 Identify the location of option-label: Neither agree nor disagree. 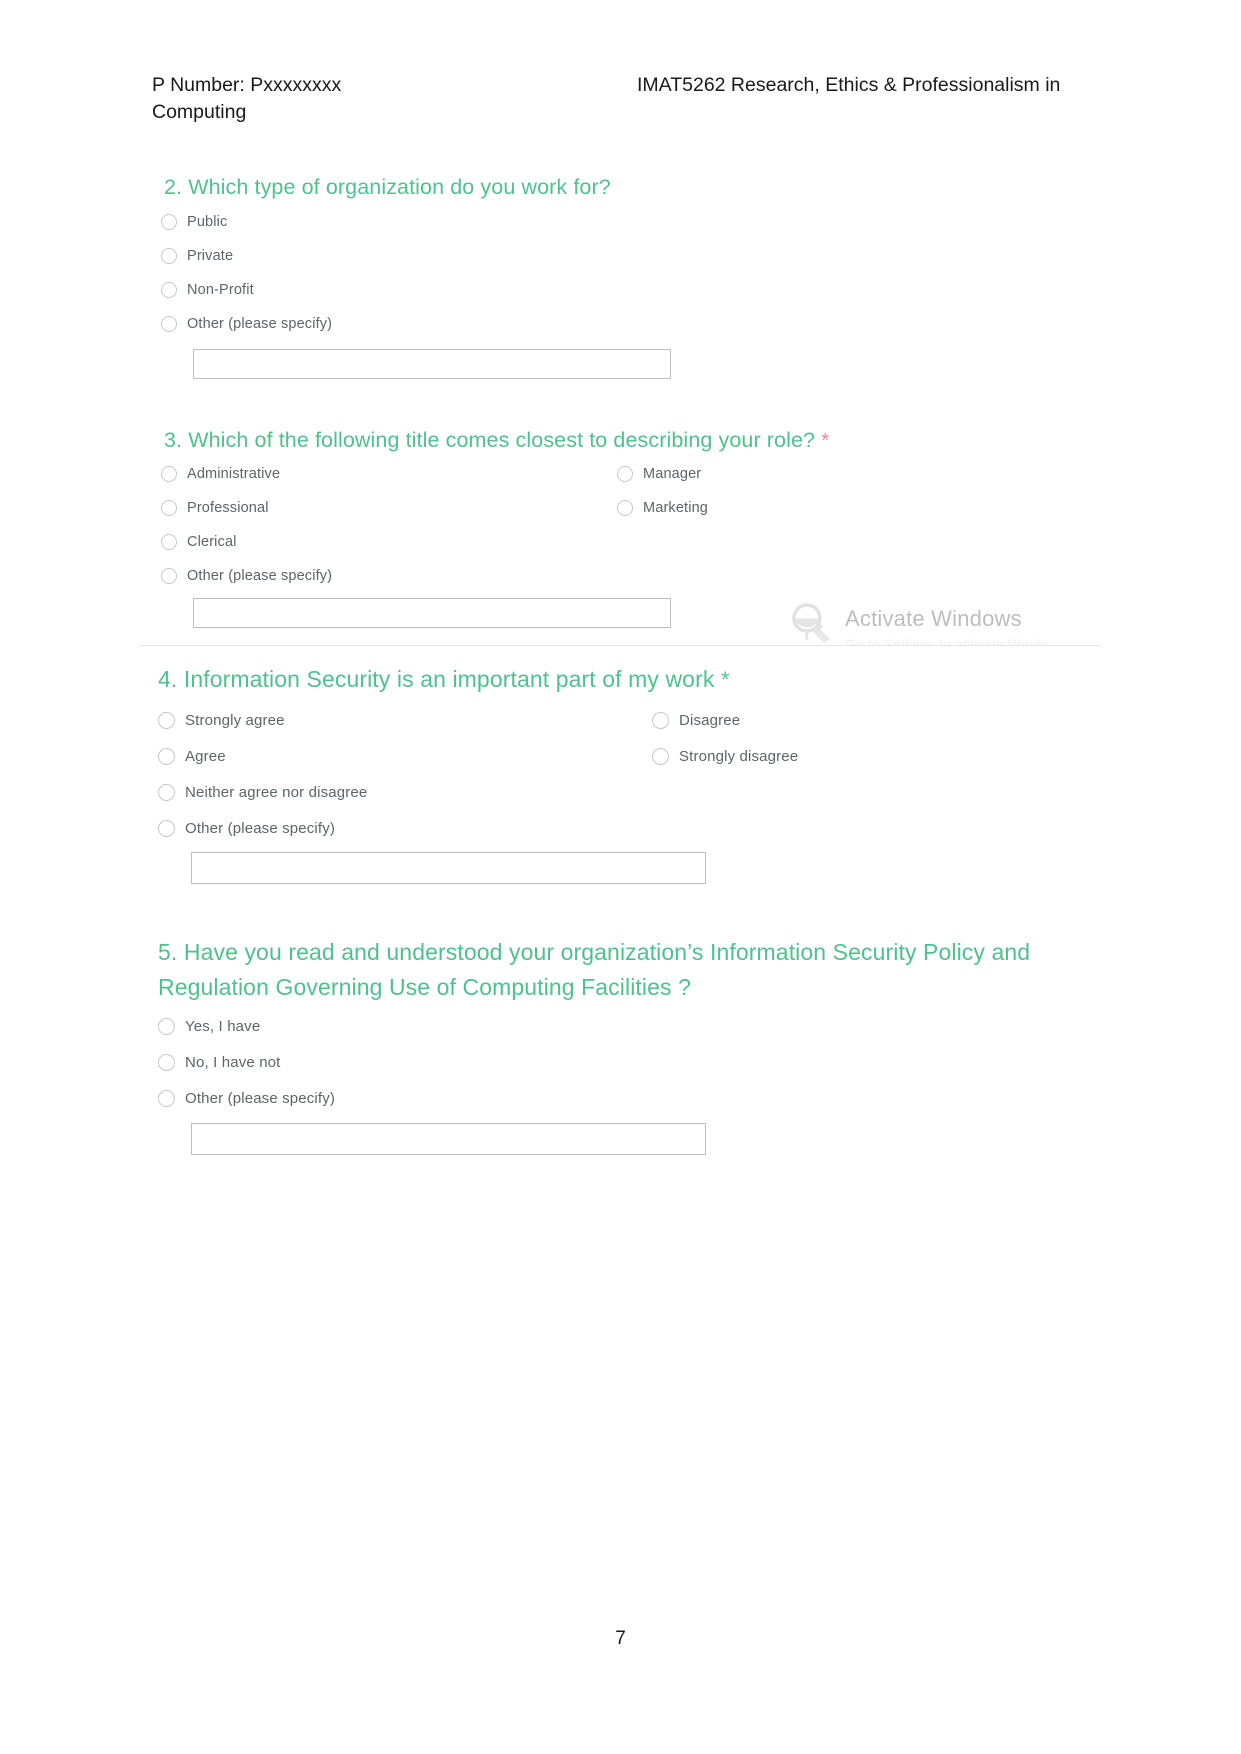
(276, 792).